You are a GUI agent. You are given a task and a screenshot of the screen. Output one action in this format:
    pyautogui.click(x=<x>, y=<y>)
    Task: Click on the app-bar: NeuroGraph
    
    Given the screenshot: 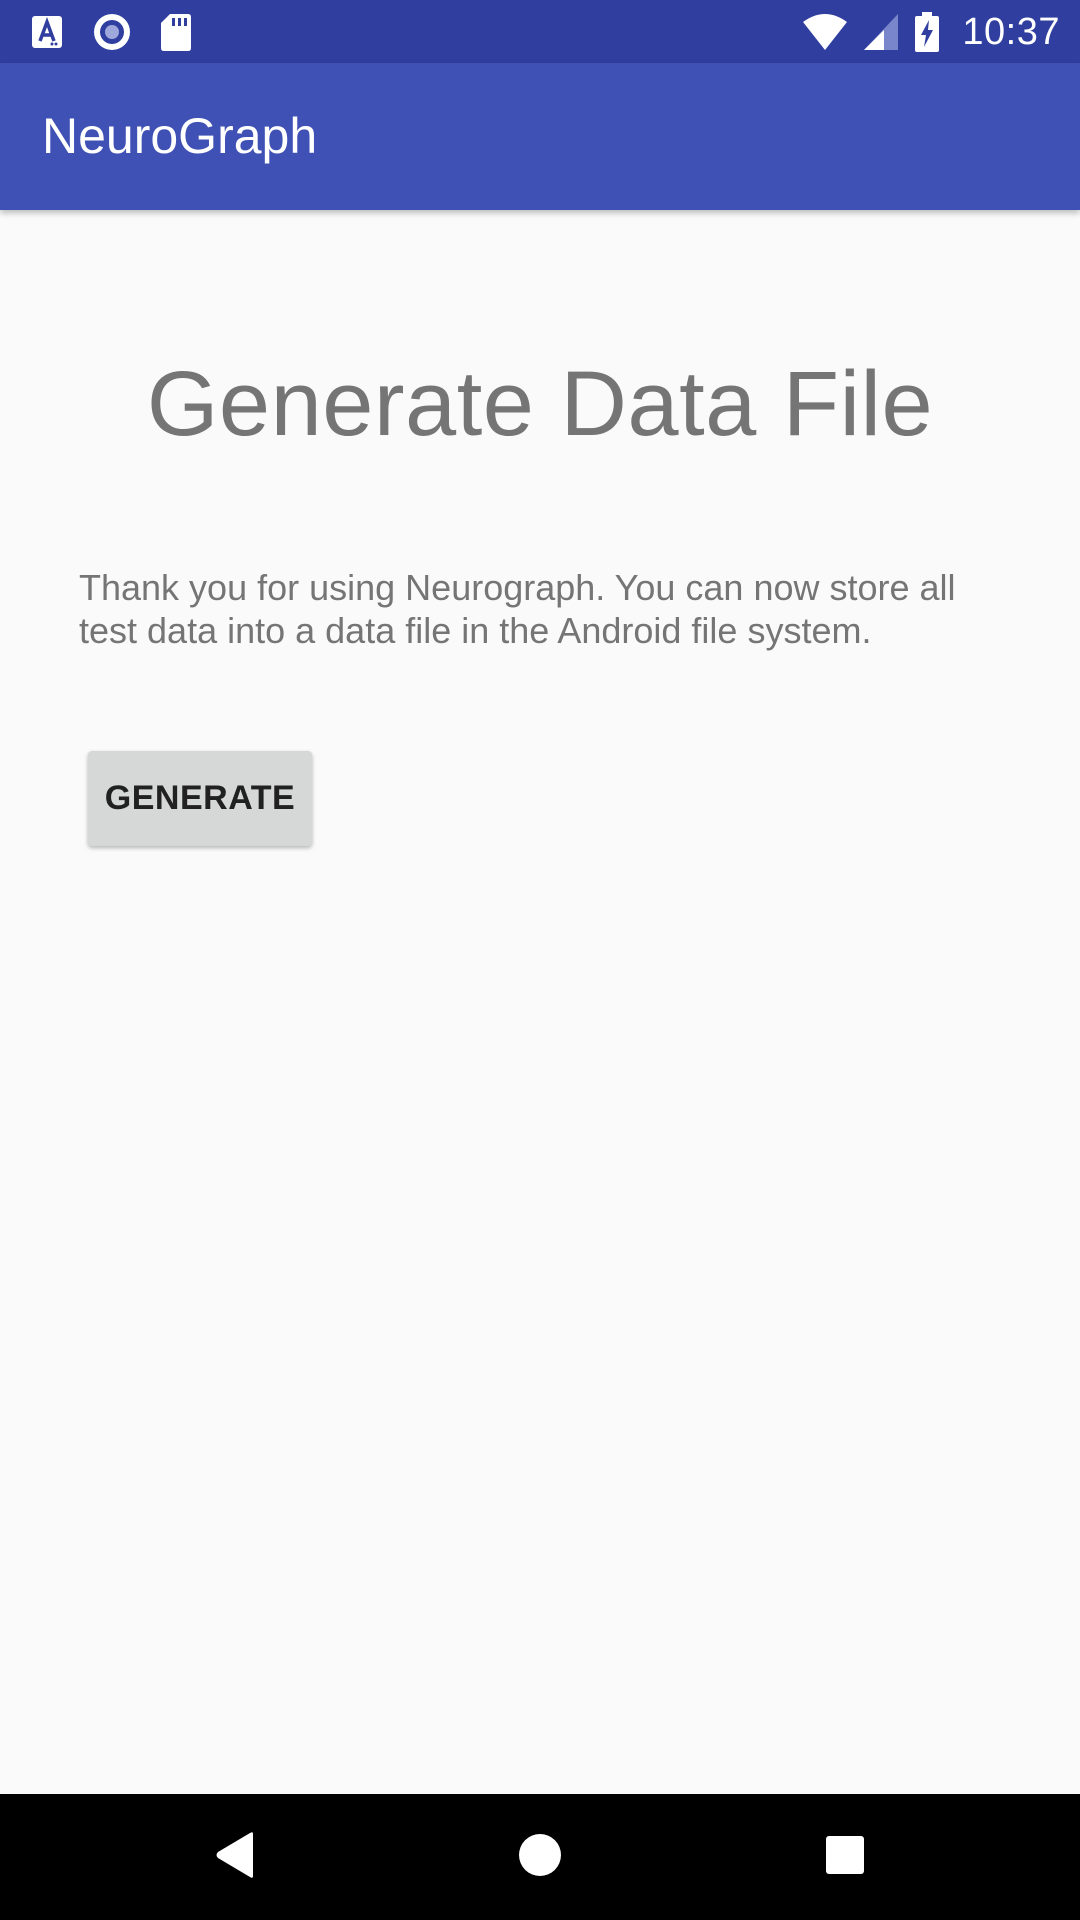 What is the action you would take?
    pyautogui.click(x=540, y=136)
    